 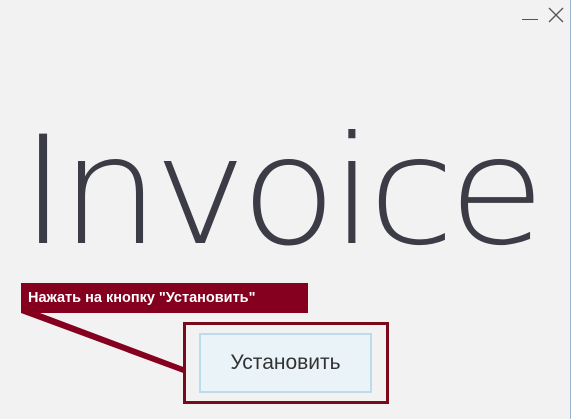 What do you see at coordinates (164, 298) in the screenshot?
I see `instruction-callout: Нажать на кнопку "Установить"` at bounding box center [164, 298].